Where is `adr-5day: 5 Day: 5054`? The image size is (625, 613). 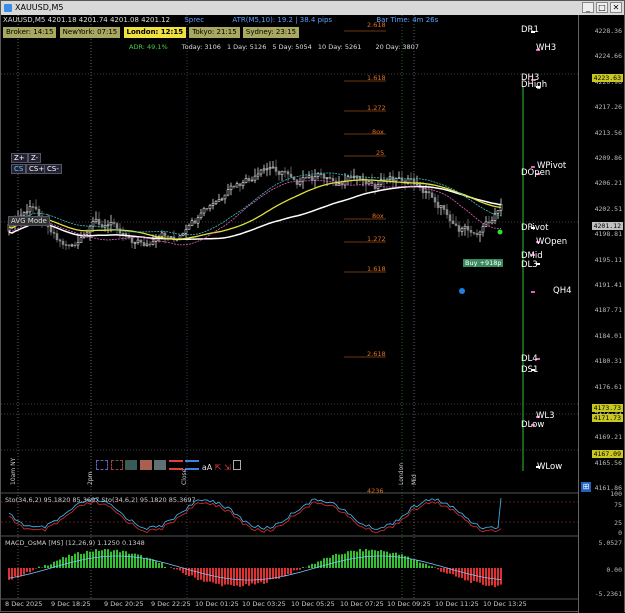 adr-5day: 5 Day: 5054 is located at coordinates (291, 47).